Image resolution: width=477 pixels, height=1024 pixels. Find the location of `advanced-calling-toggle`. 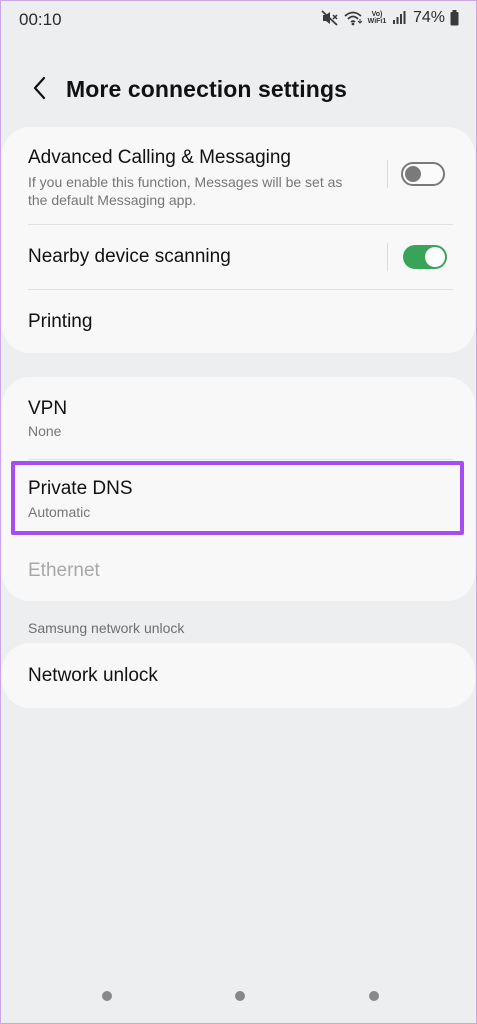

advanced-calling-toggle is located at coordinates (423, 174).